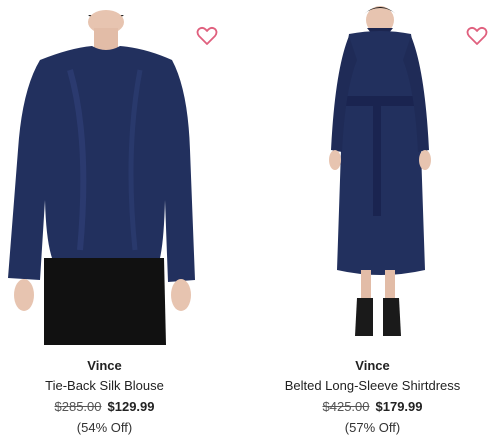 The image size is (498, 443). Describe the element at coordinates (399, 406) in the screenshot. I see `sale-price: $179.99` at that location.